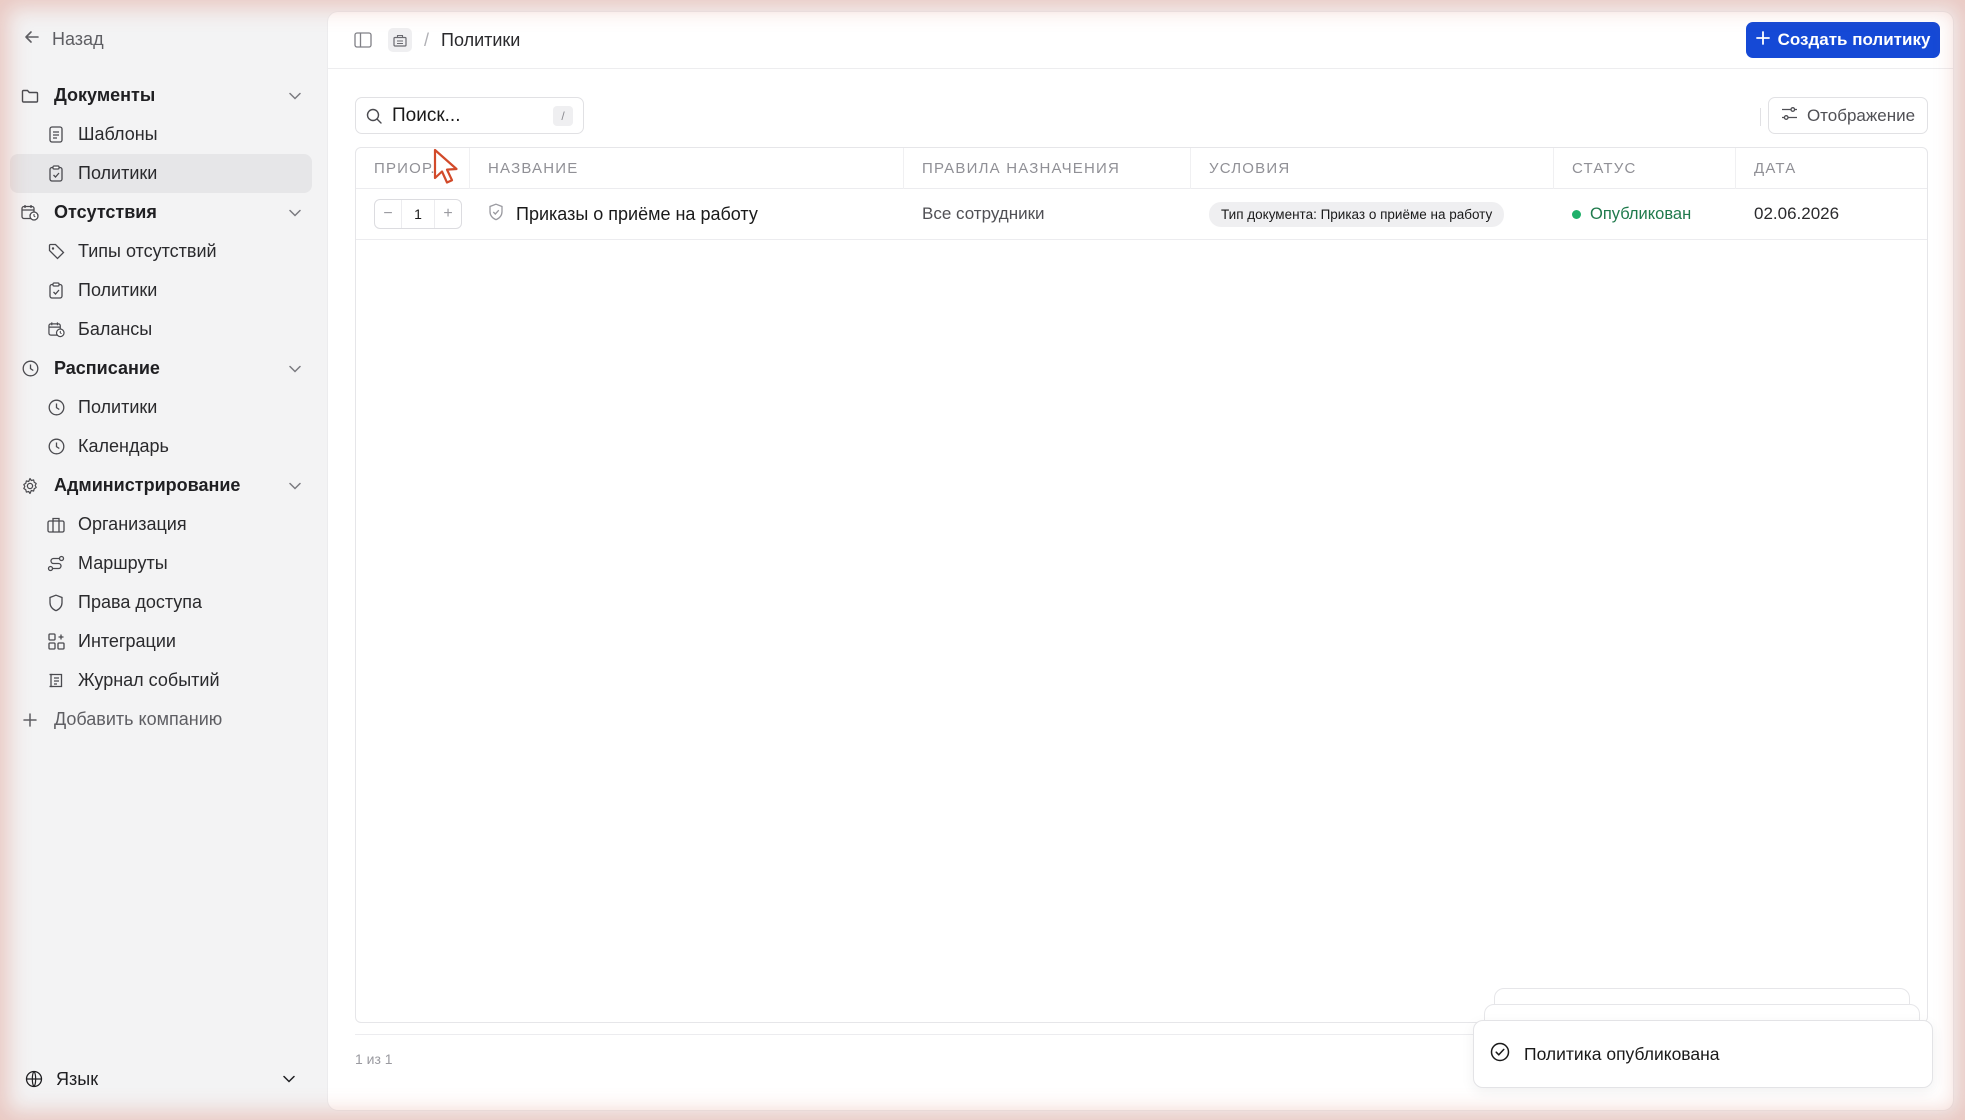 This screenshot has height=1120, width=1965. Describe the element at coordinates (147, 251) in the screenshot. I see `sidebar-item-label: Типы отсутствий` at that location.